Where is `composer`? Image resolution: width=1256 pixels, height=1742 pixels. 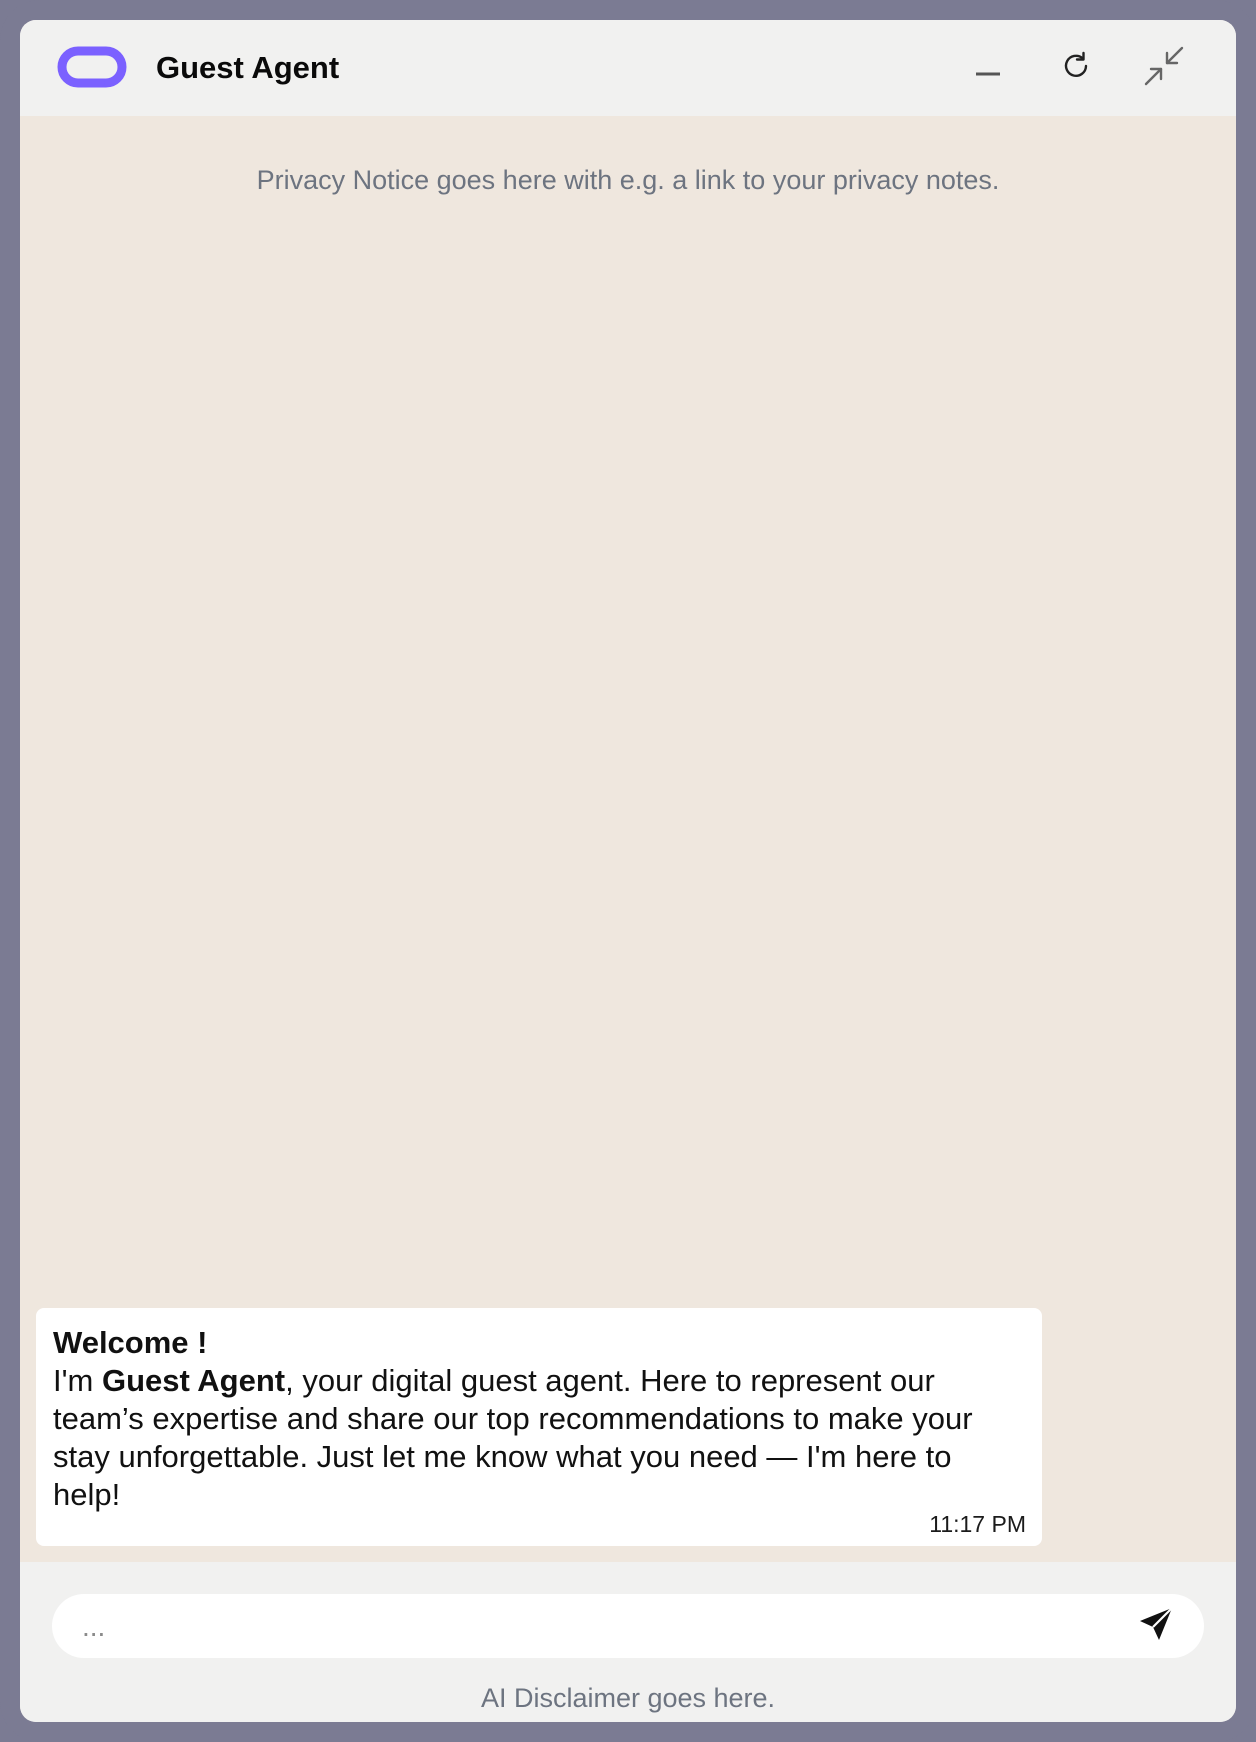
composer is located at coordinates (628, 1626).